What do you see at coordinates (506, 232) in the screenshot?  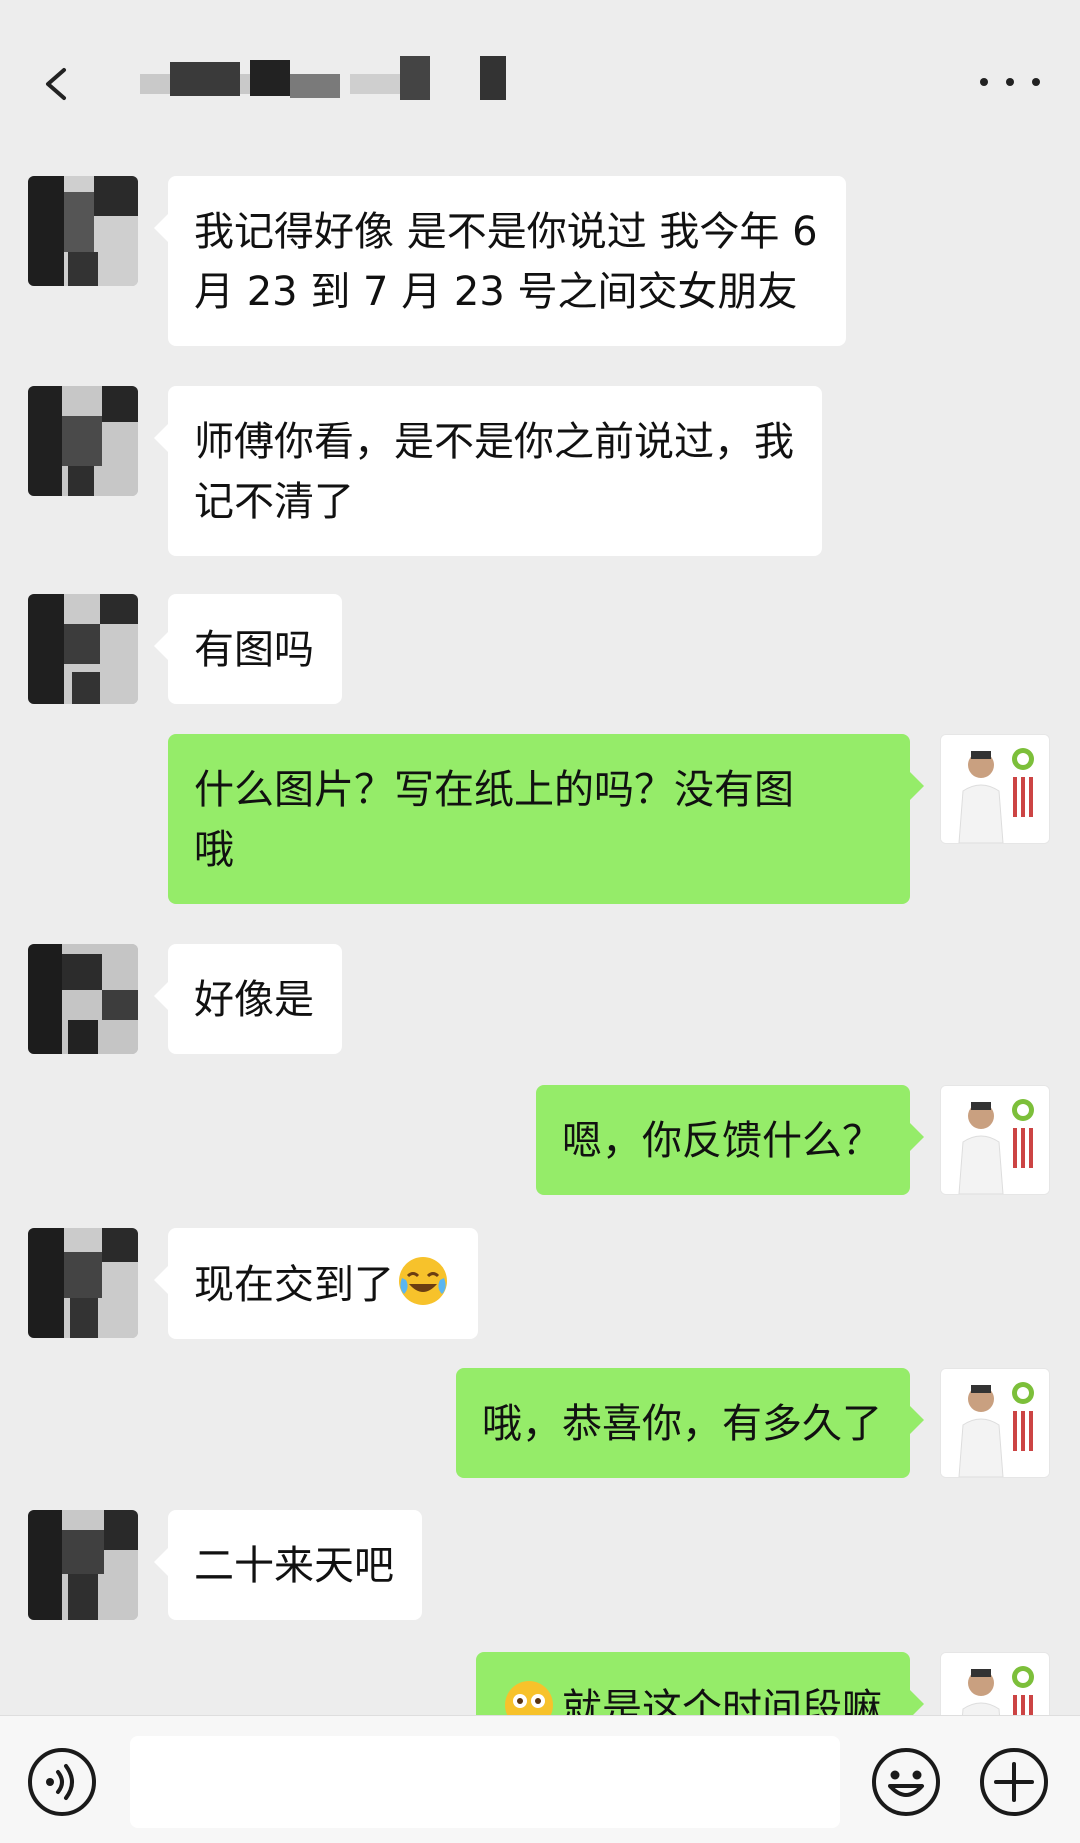 I see `message-text: 我记得好像 是不是你说过 我今年 6` at bounding box center [506, 232].